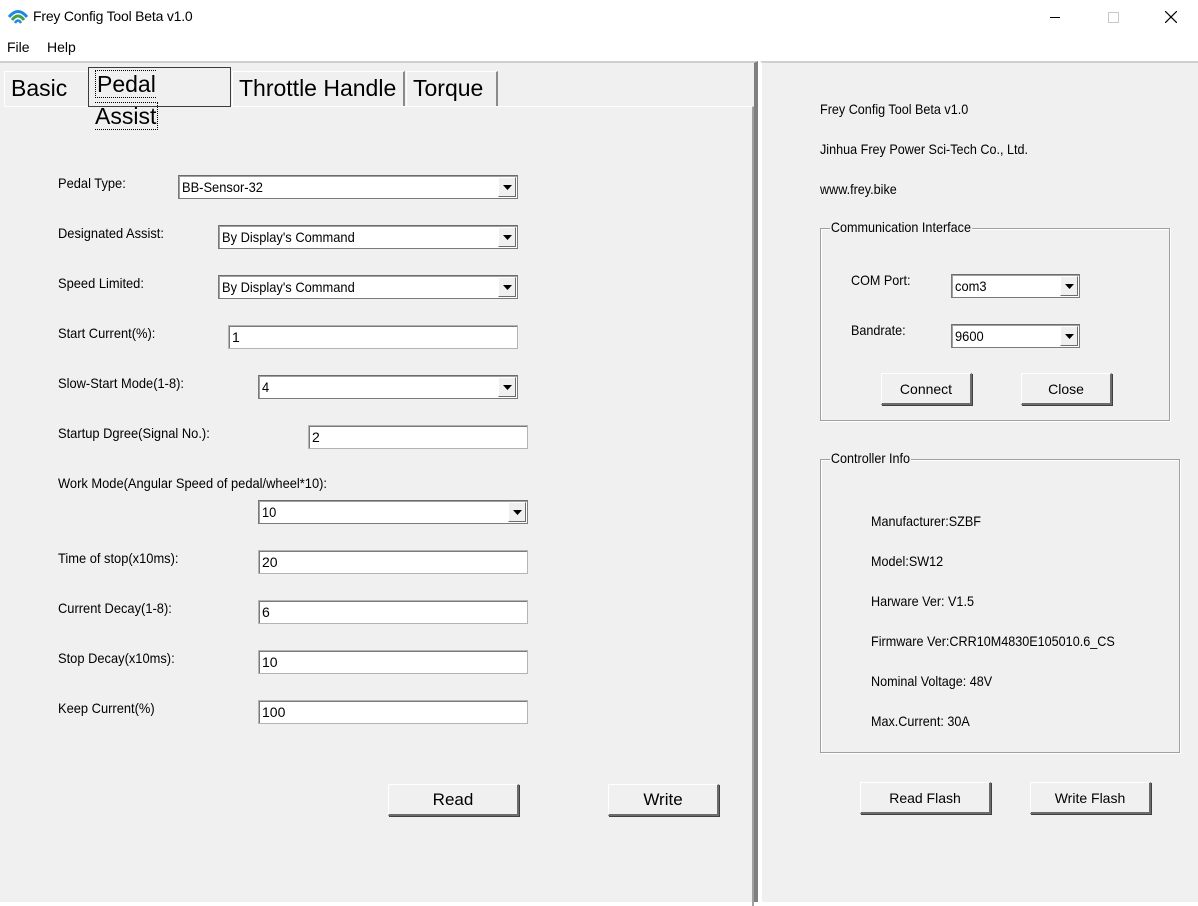 This screenshot has height=906, width=1198. Describe the element at coordinates (348, 187) in the screenshot. I see `pedal-type-select: BB-Sensor-32` at that location.